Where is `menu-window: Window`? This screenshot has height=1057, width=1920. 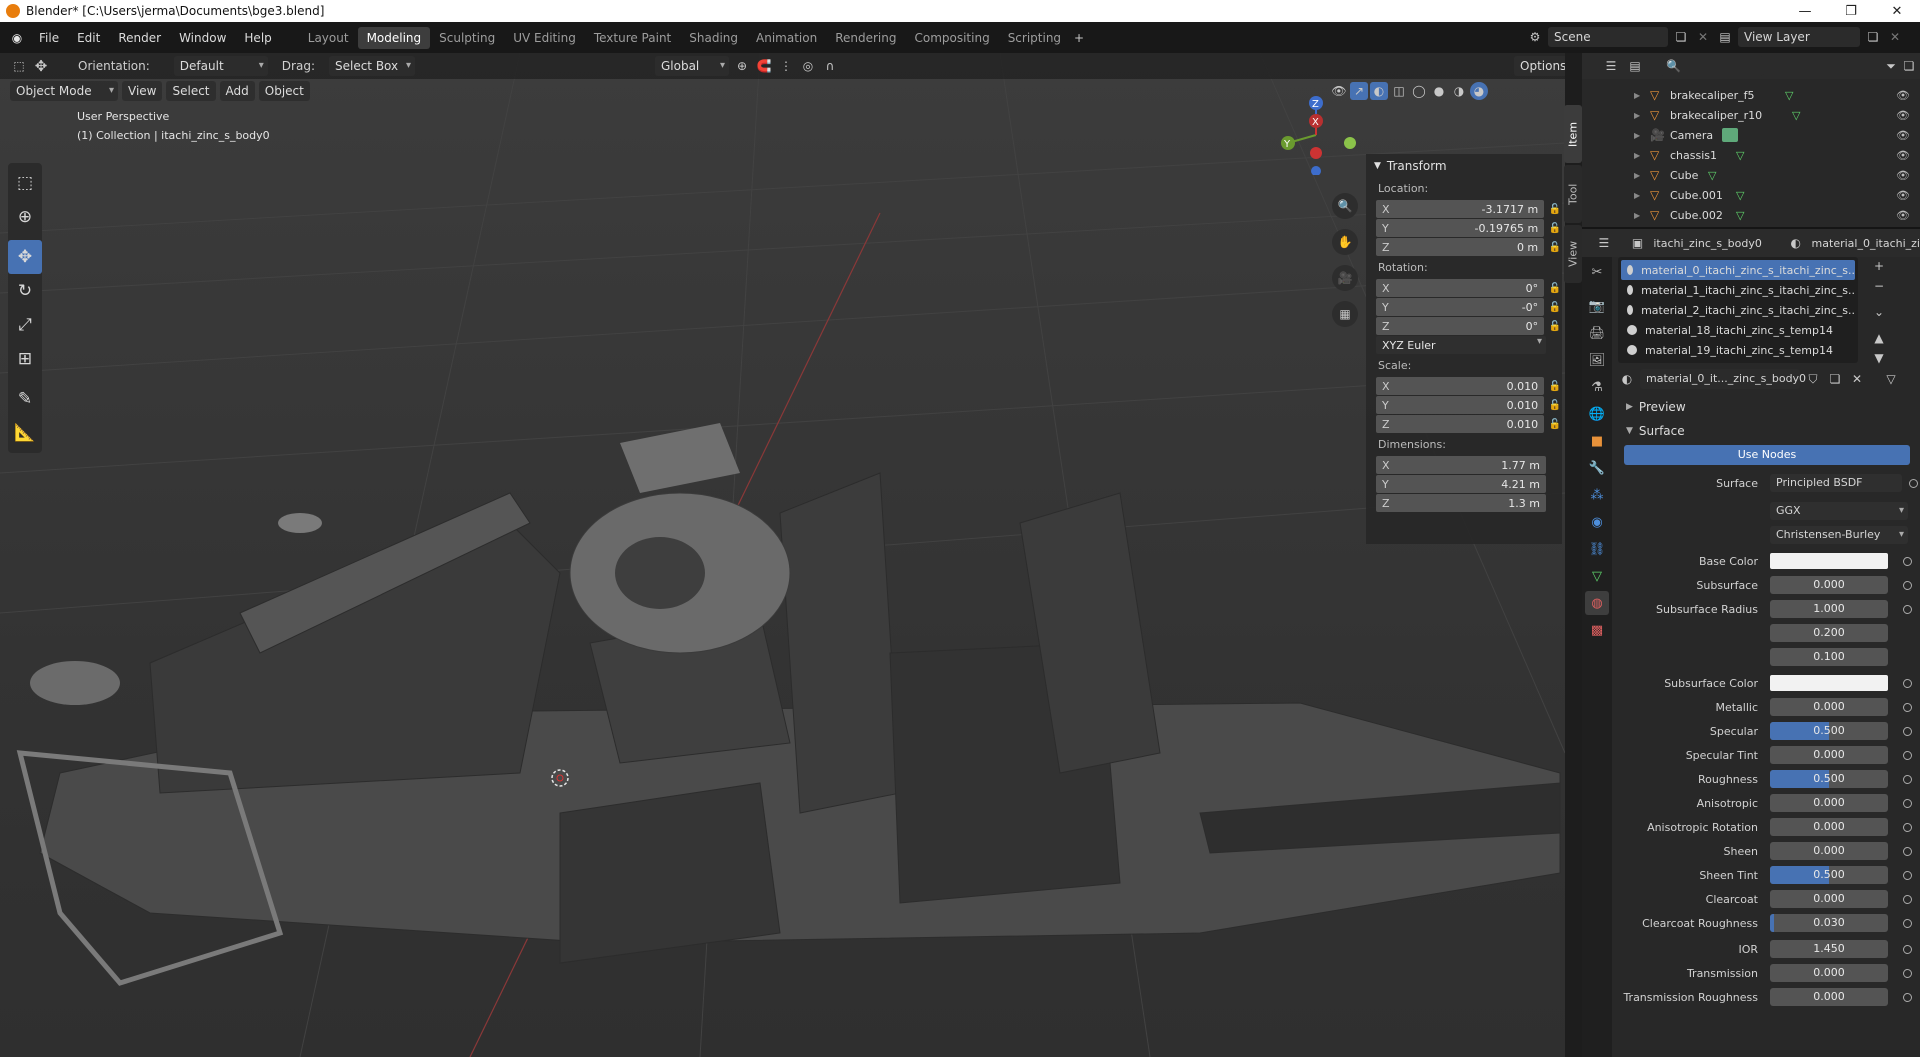
menu-window: Window is located at coordinates (202, 38).